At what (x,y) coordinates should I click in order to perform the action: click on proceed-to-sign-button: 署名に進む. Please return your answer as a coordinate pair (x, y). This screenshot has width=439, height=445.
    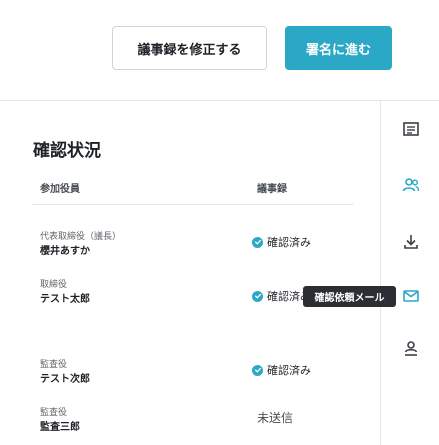
    Looking at the image, I should click on (338, 48).